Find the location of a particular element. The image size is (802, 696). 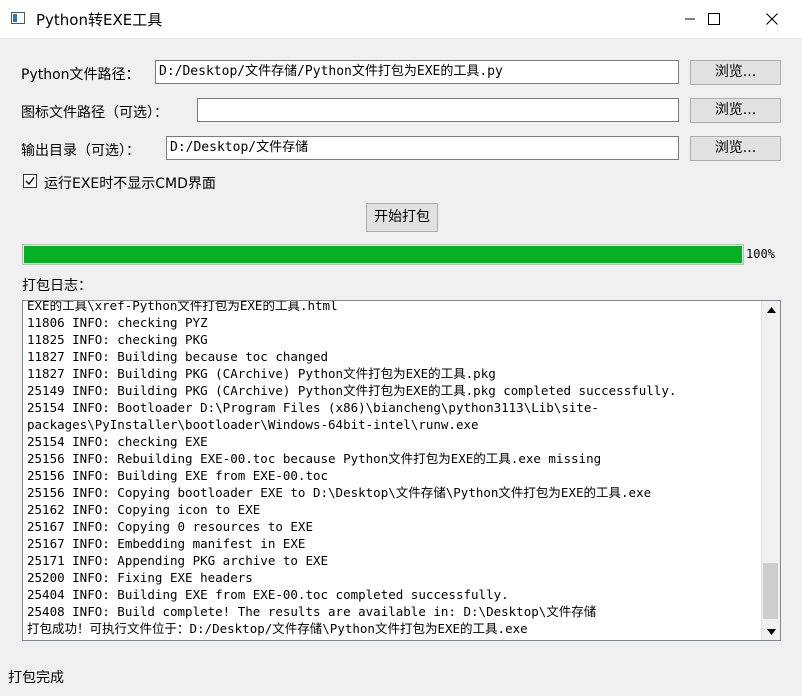

output-dir-input: D:/Desktop/文件存储 is located at coordinates (422, 148).